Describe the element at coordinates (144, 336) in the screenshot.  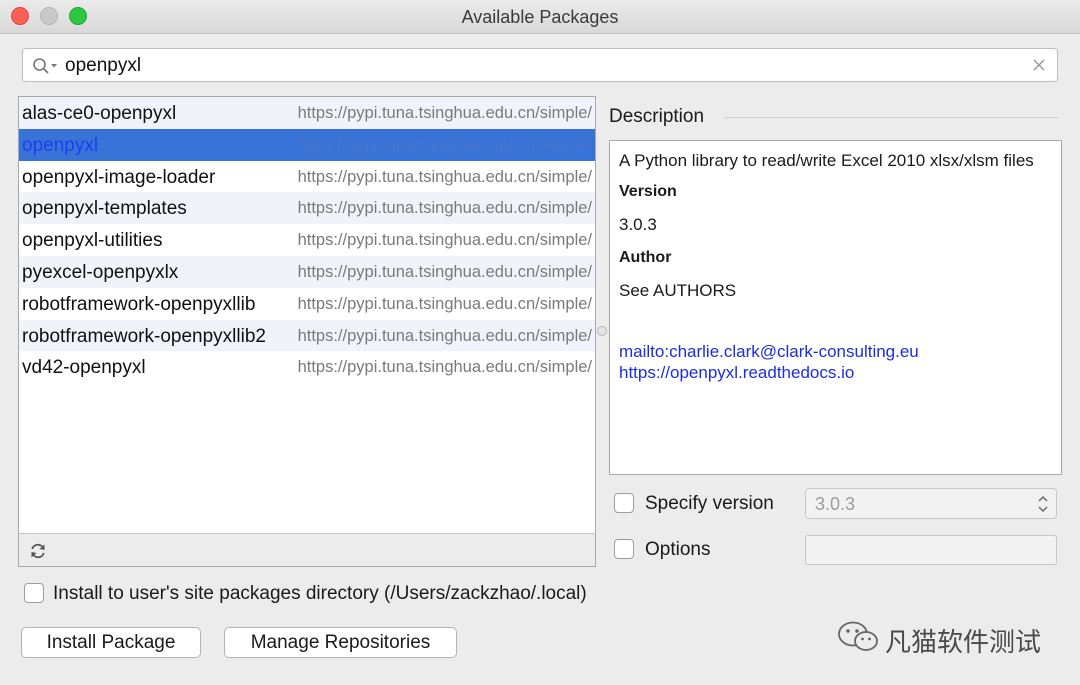
I see `package-name: robotframework-openpyxllib2` at that location.